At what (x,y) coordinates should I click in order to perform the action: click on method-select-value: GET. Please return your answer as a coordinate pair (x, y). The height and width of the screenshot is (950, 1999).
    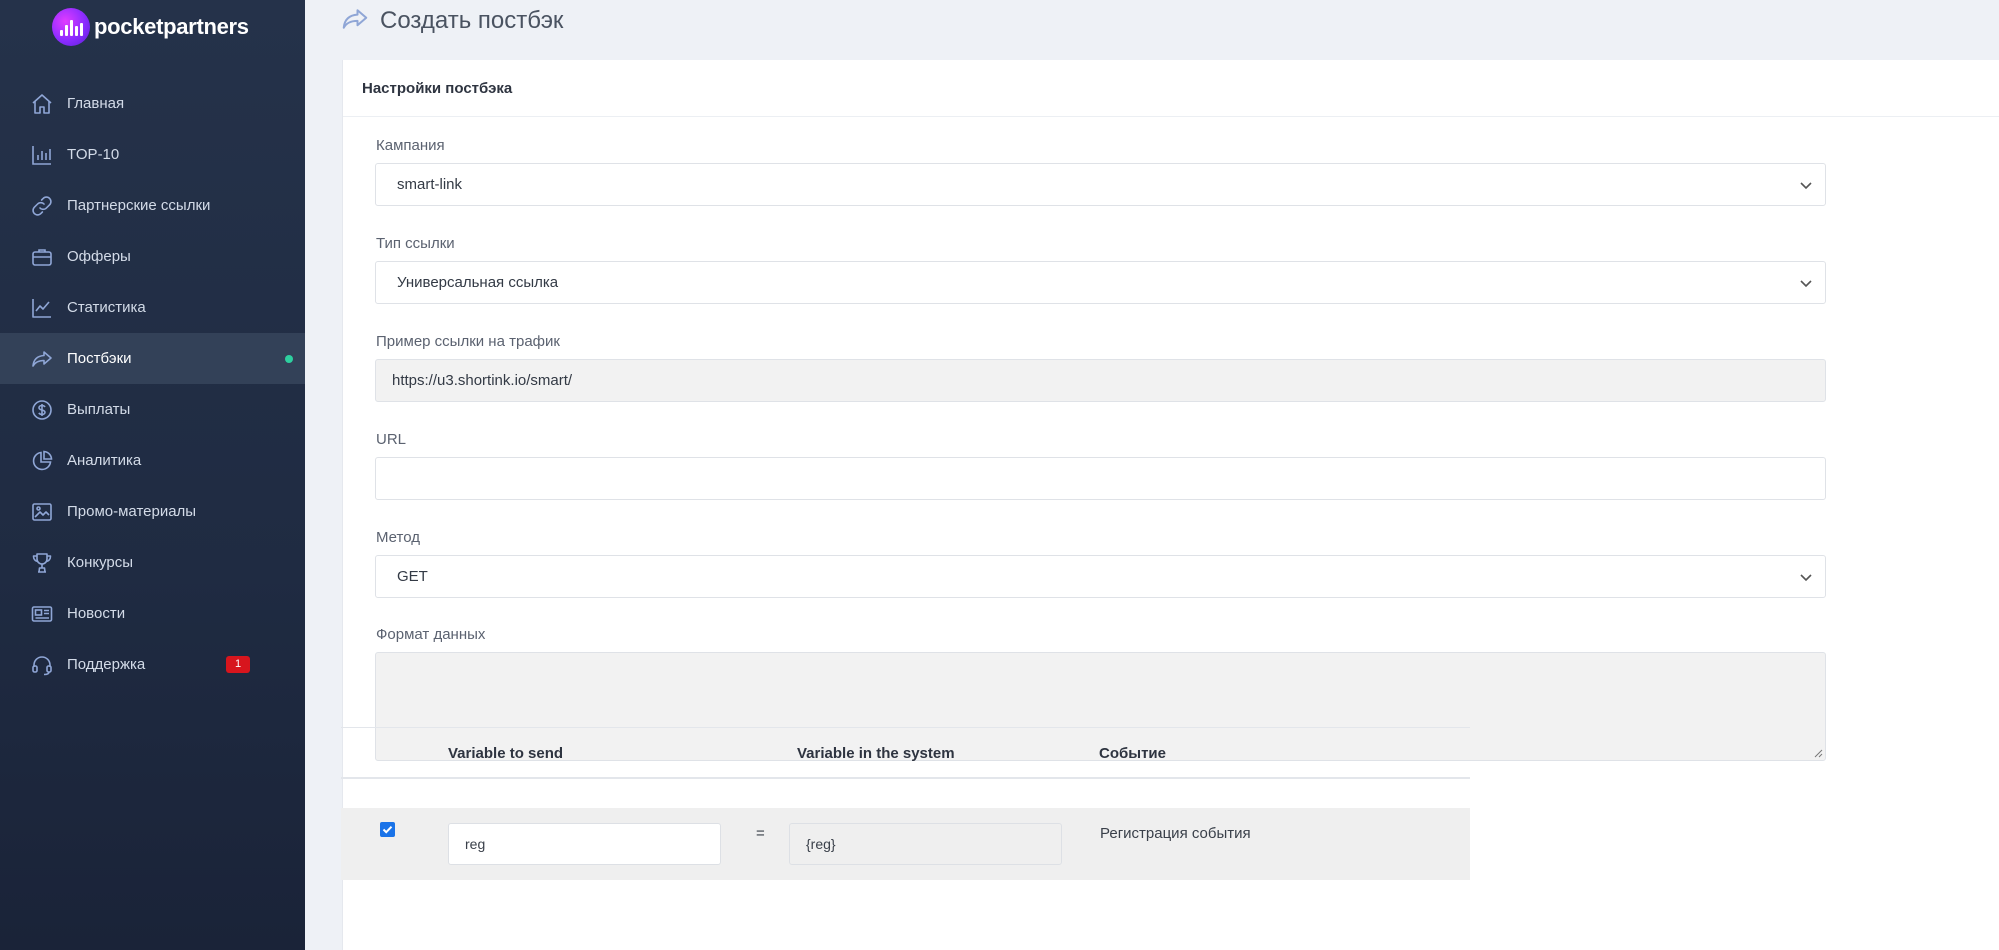
    Looking at the image, I should click on (412, 576).